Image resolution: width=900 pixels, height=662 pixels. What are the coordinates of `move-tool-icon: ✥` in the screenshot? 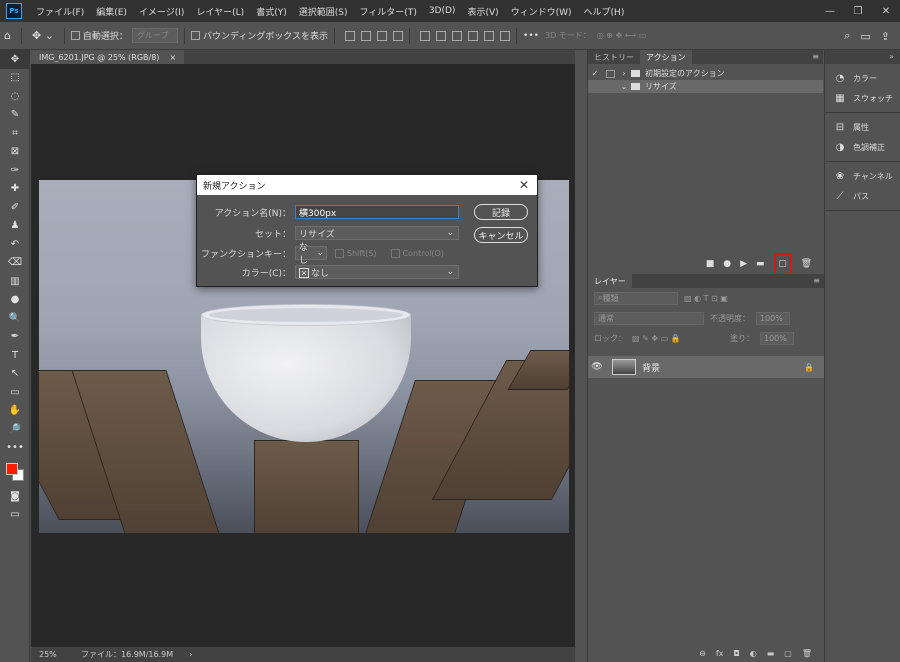 It's located at (15, 59).